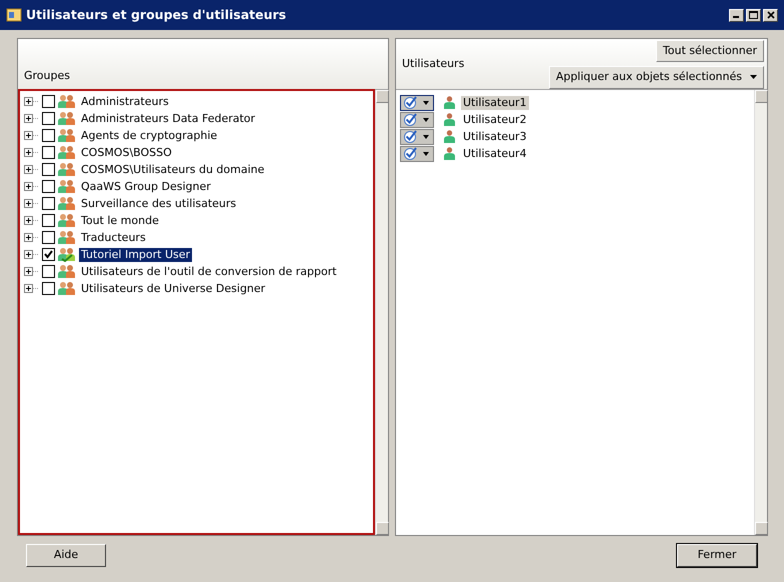 Image resolution: width=784 pixels, height=582 pixels. I want to click on group-label: Utilisateurs de Universe Designer, so click(173, 289).